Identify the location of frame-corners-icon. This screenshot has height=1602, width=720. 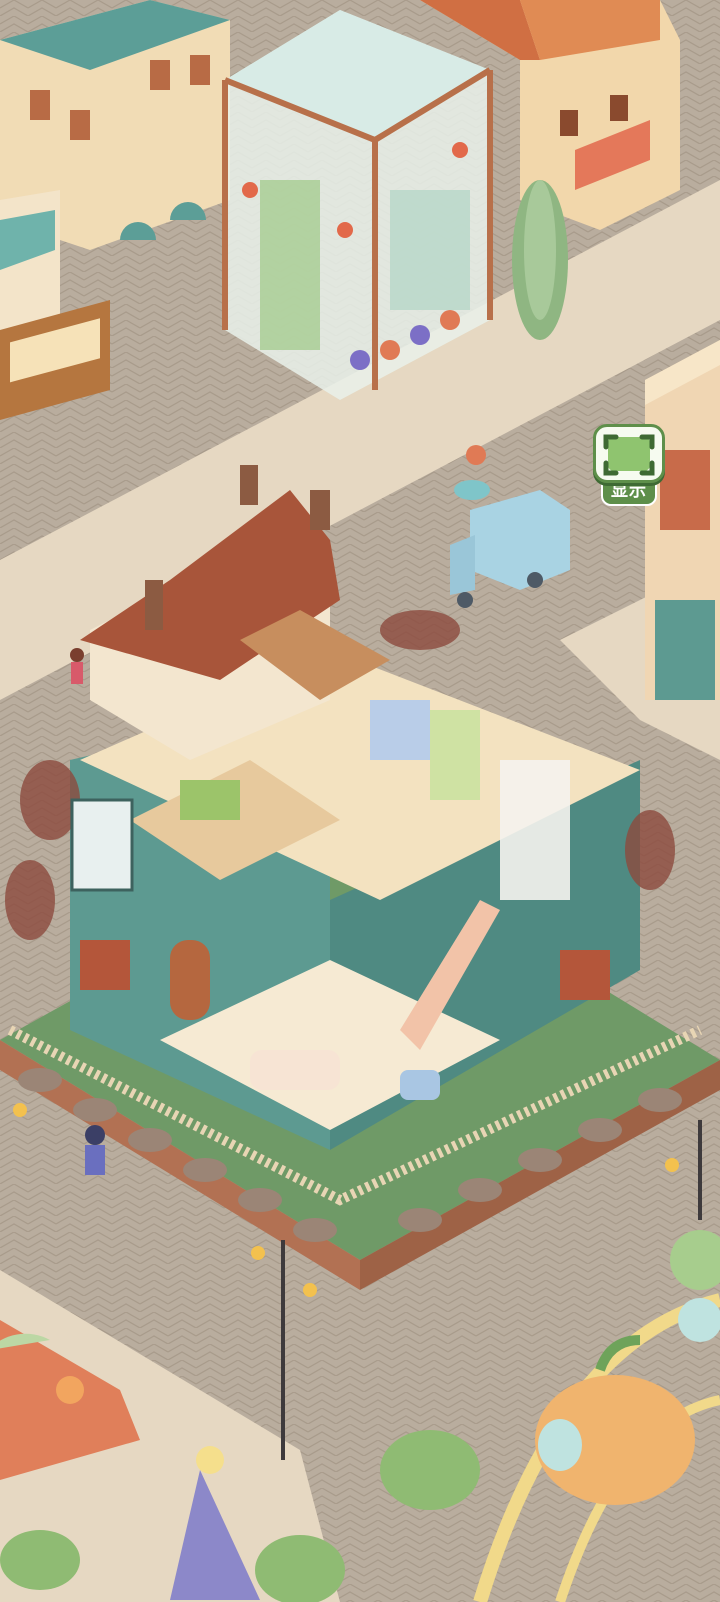
(629, 453).